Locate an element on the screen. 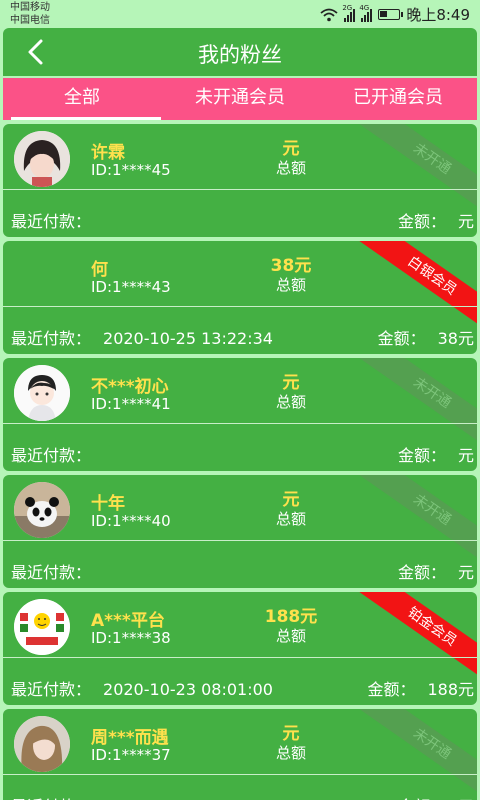 The image size is (480, 800). tab-not-member: 未开通会员 is located at coordinates (240, 99).